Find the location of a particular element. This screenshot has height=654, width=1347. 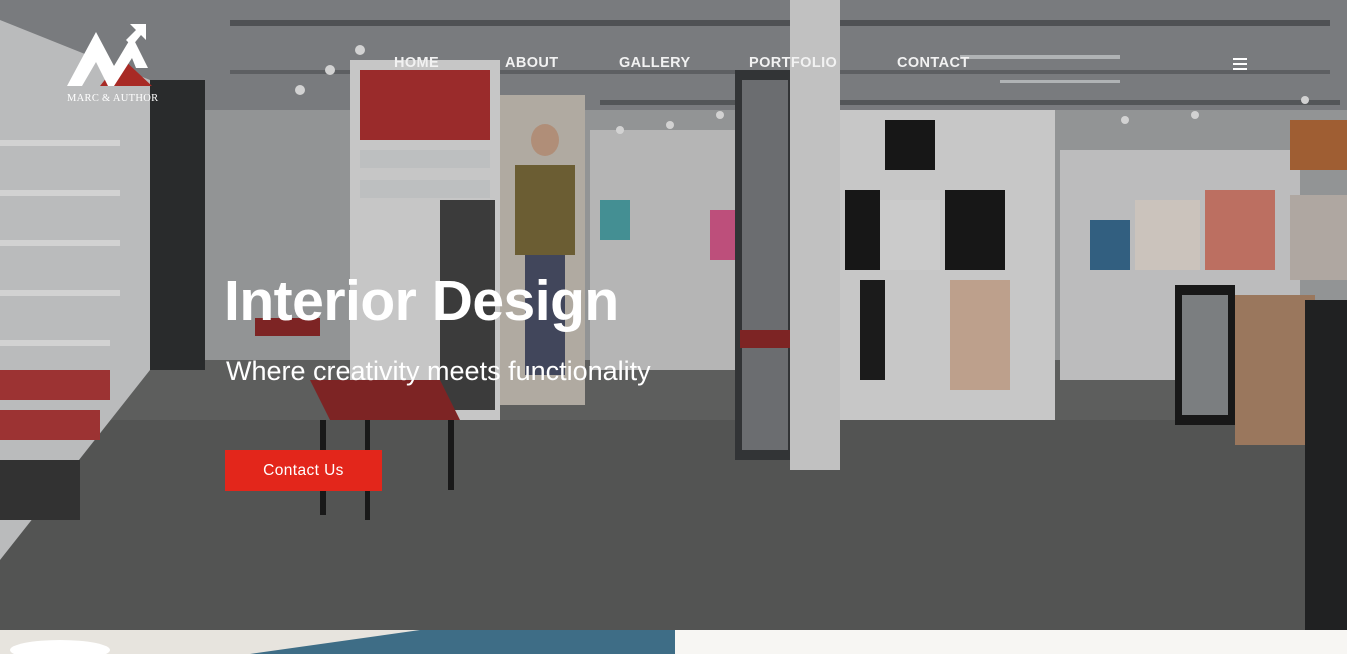

contact-us-button: Contact Us is located at coordinates (303, 470).